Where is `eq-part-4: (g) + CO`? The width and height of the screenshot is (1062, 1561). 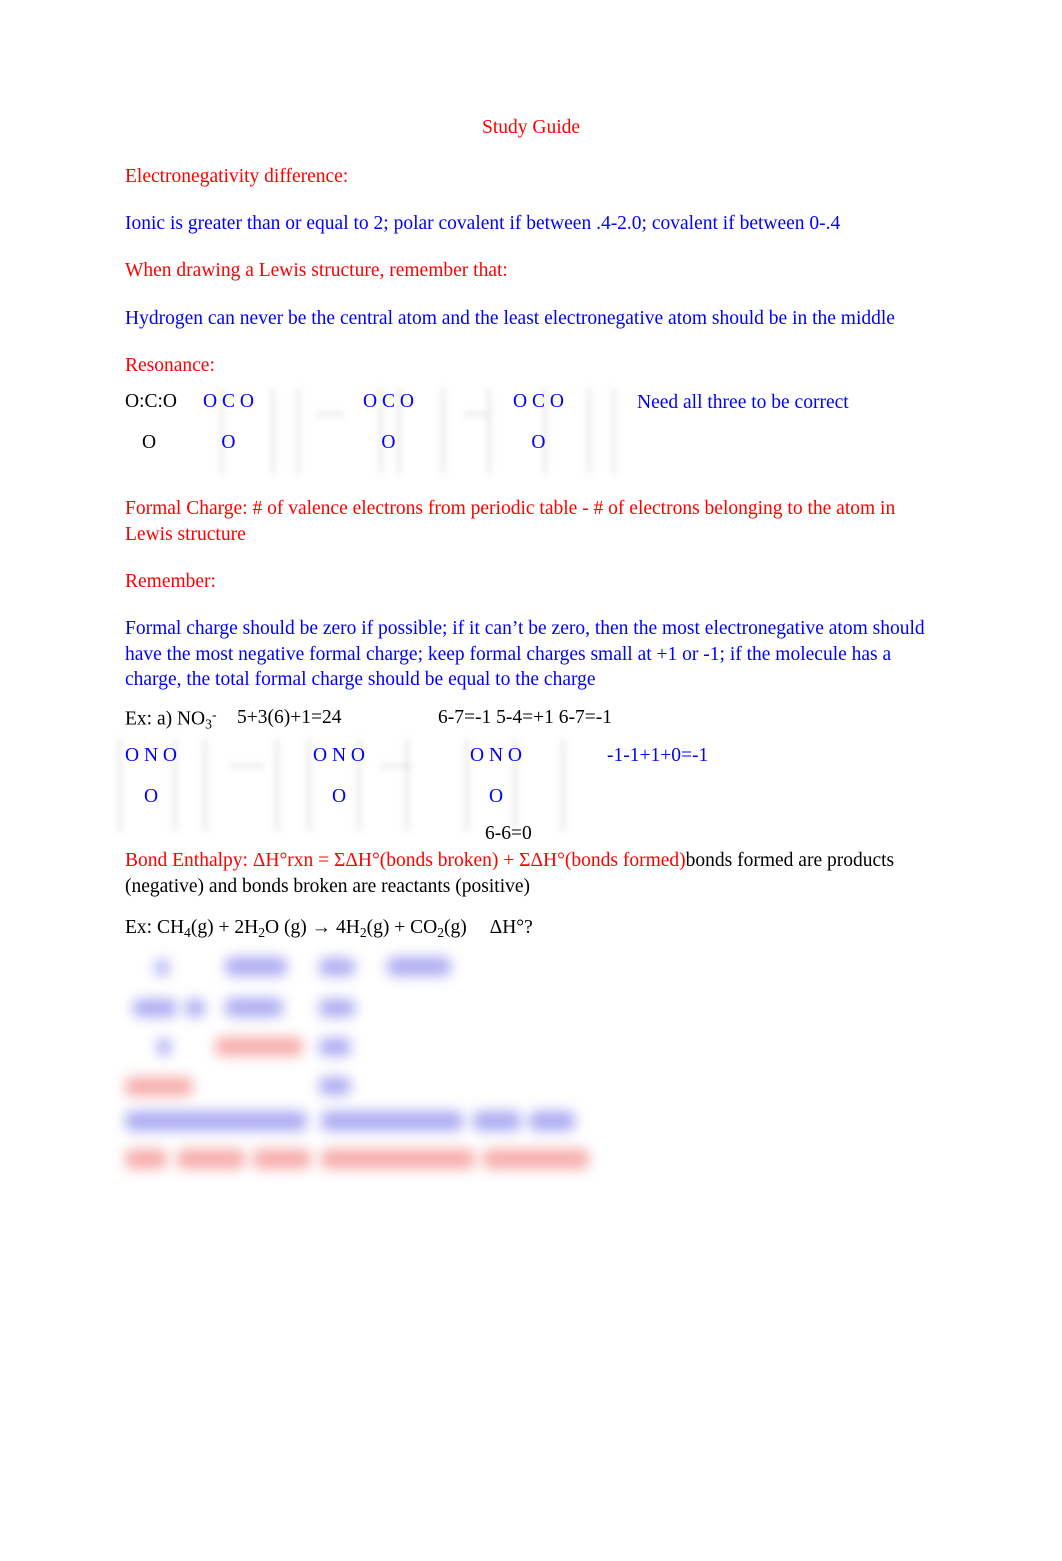
eq-part-4: (g) + CO is located at coordinates (402, 927).